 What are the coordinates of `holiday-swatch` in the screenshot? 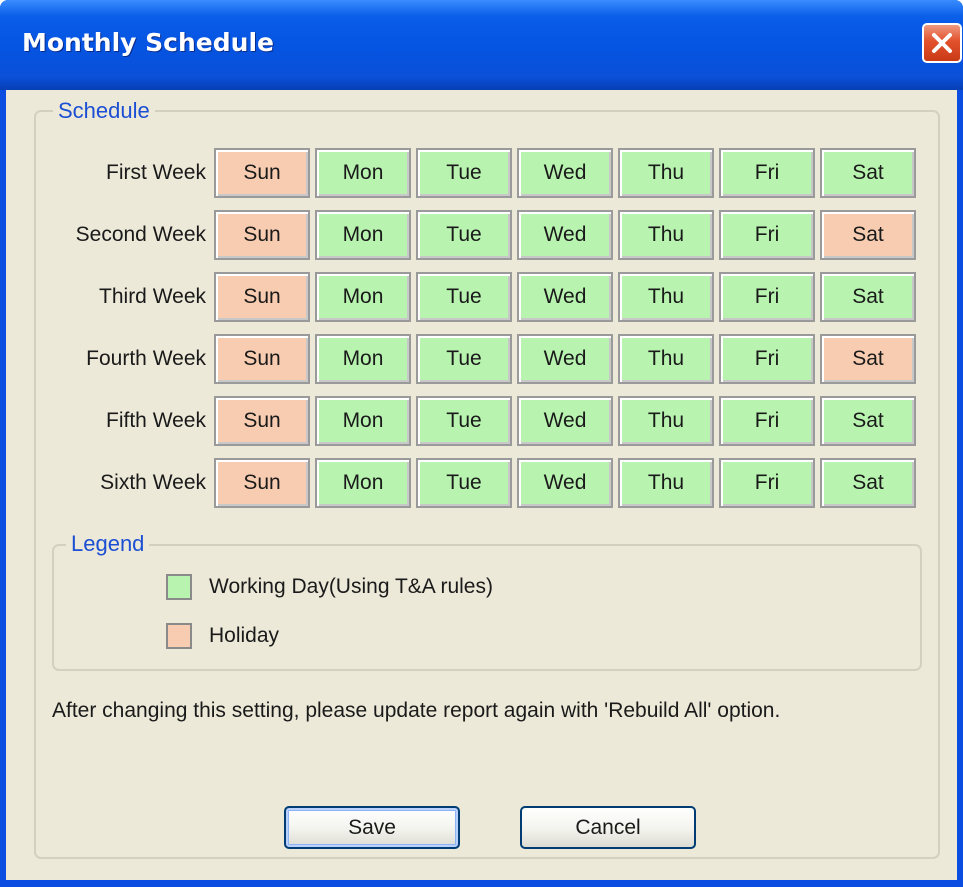 It's located at (179, 636).